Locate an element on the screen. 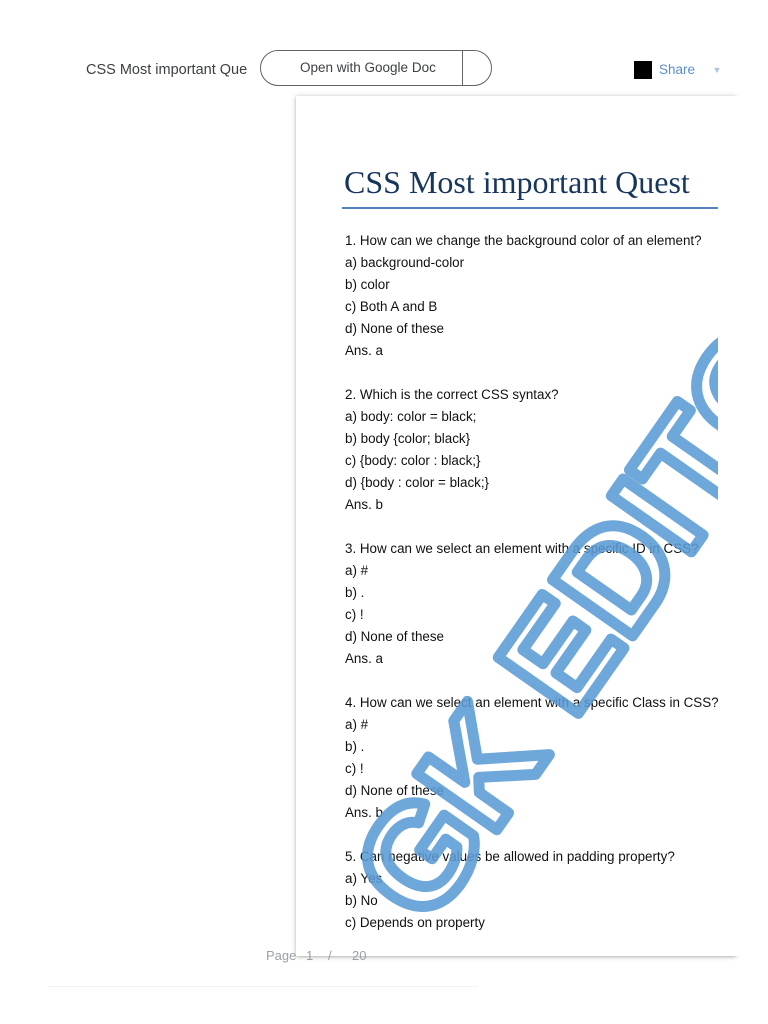  option-a: a) background-color is located at coordinates (405, 262).